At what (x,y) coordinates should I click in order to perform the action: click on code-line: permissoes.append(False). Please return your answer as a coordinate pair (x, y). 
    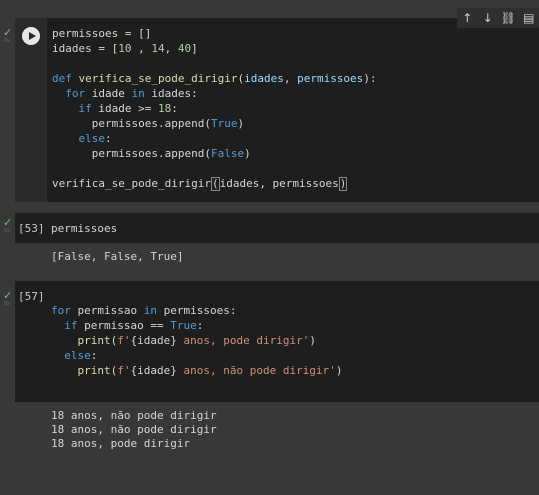
    Looking at the image, I should click on (151, 153).